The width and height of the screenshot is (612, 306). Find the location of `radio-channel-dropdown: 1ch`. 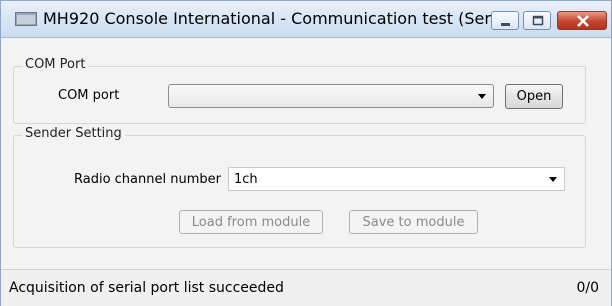

radio-channel-dropdown: 1ch is located at coordinates (396, 179).